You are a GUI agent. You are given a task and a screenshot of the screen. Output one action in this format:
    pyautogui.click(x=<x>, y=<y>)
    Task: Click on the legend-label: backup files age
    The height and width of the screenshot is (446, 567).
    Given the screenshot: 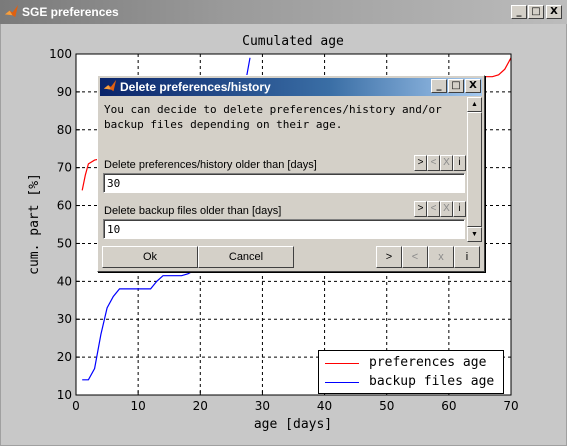 What is the action you would take?
    pyautogui.click(x=432, y=381)
    